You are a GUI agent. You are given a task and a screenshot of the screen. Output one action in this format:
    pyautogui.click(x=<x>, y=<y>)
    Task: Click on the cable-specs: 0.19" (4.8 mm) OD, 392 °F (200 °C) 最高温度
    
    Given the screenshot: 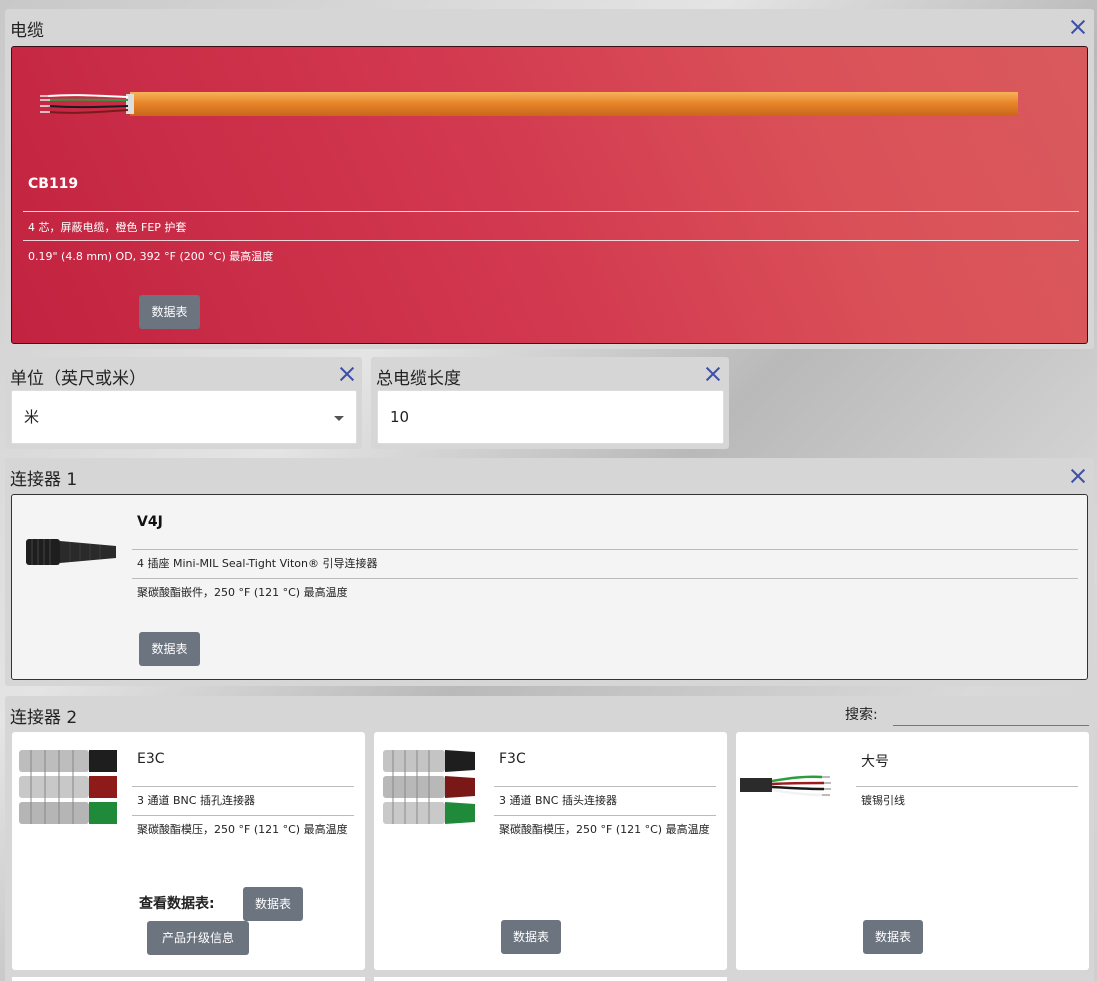 What is the action you would take?
    pyautogui.click(x=151, y=256)
    